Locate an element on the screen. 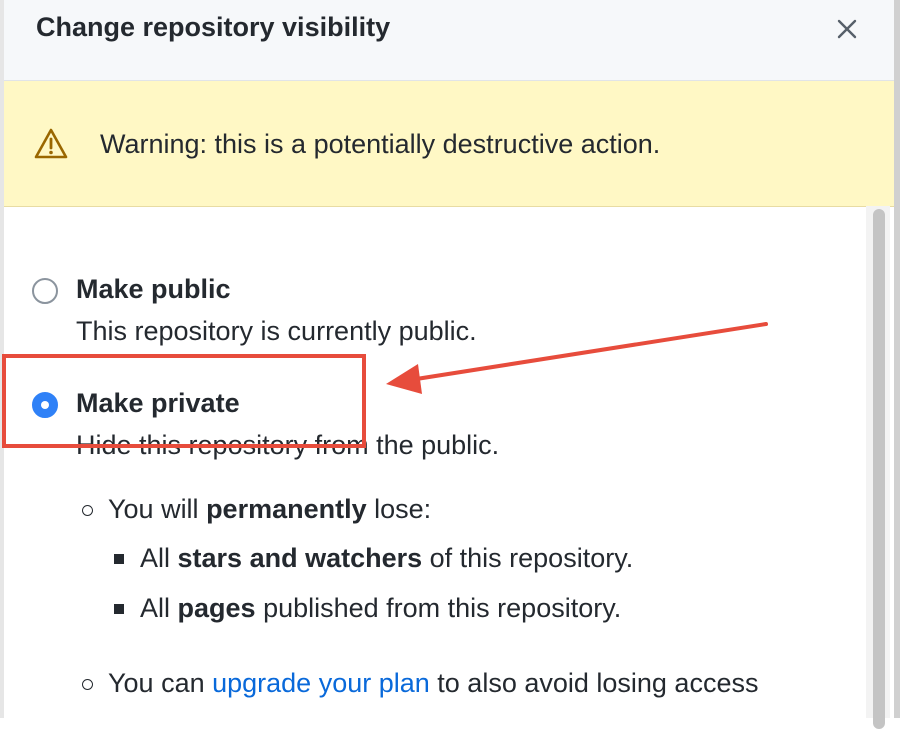  list-item-lose: You will permanently lose: is located at coordinates (270, 509).